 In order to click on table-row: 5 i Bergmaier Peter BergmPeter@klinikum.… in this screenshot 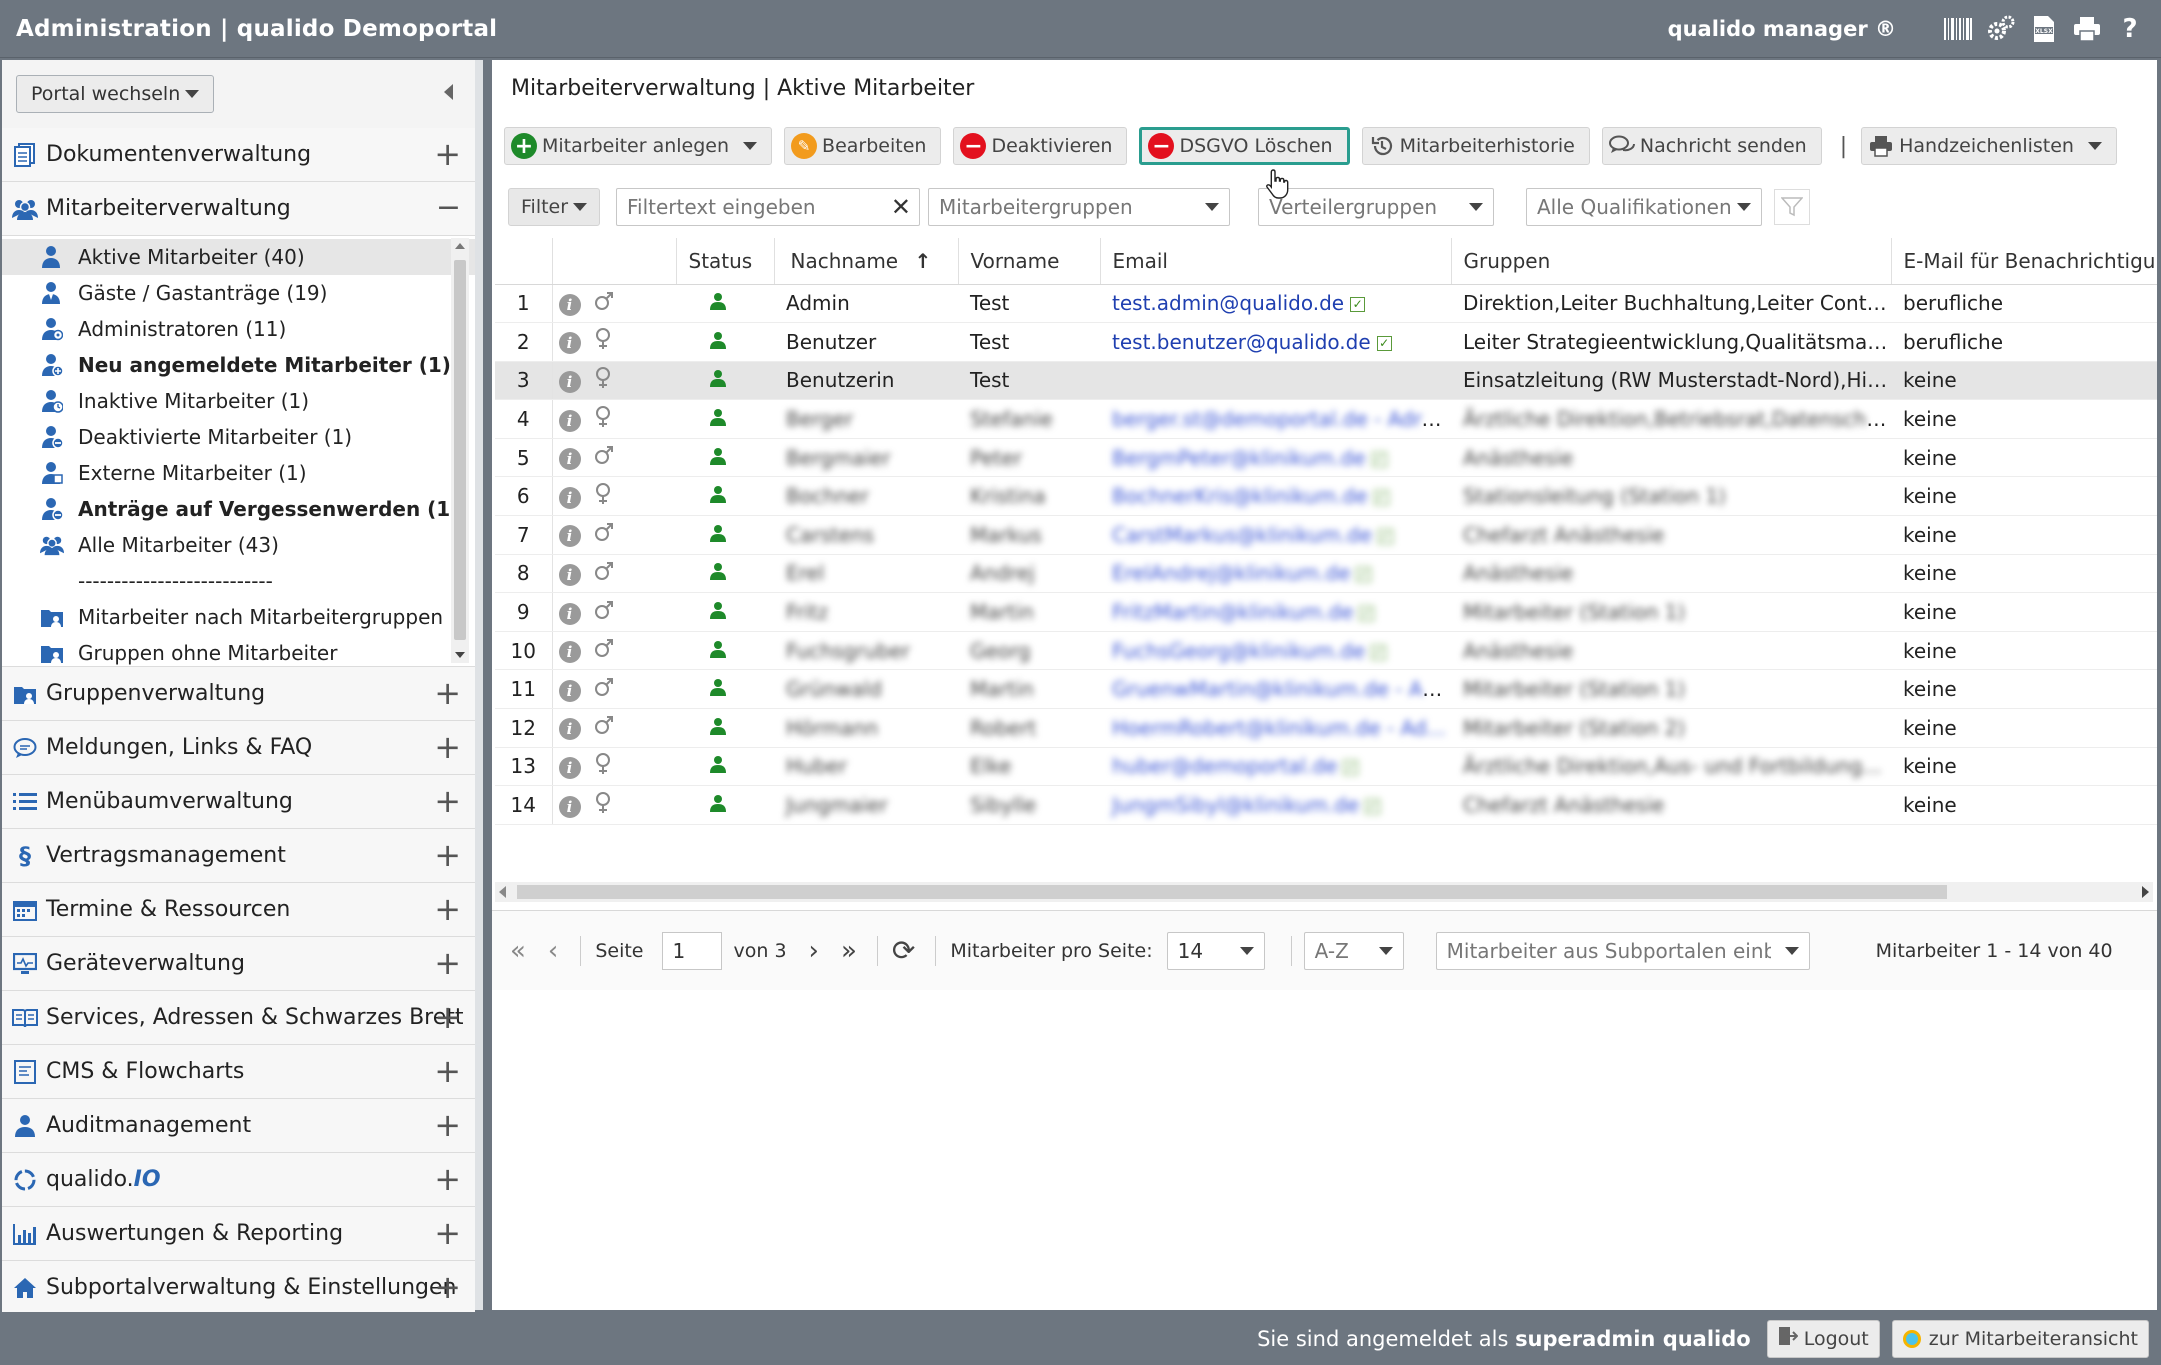, I will do `click(1326, 458)`.